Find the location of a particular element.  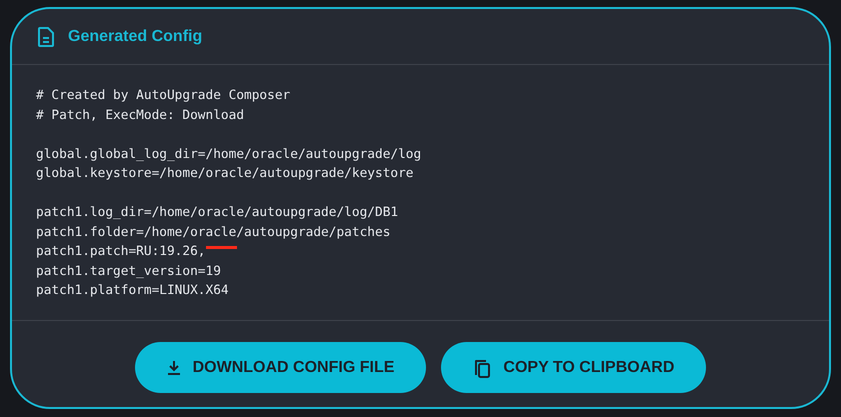

download-icon is located at coordinates (173, 368).